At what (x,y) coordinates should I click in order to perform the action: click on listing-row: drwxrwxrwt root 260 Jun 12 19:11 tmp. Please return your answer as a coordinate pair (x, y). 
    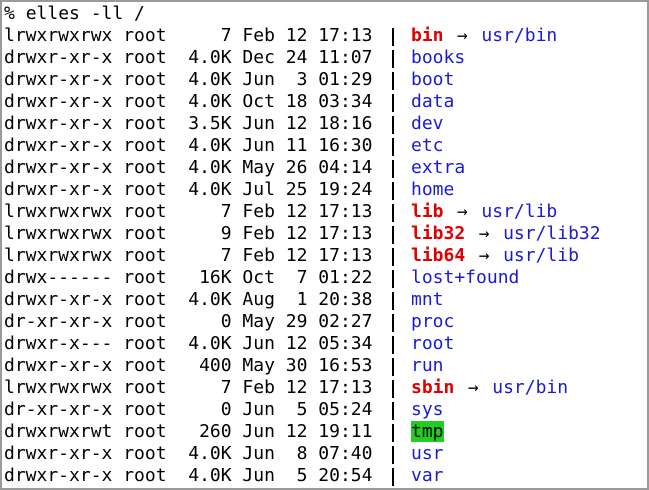
    Looking at the image, I should click on (324, 432).